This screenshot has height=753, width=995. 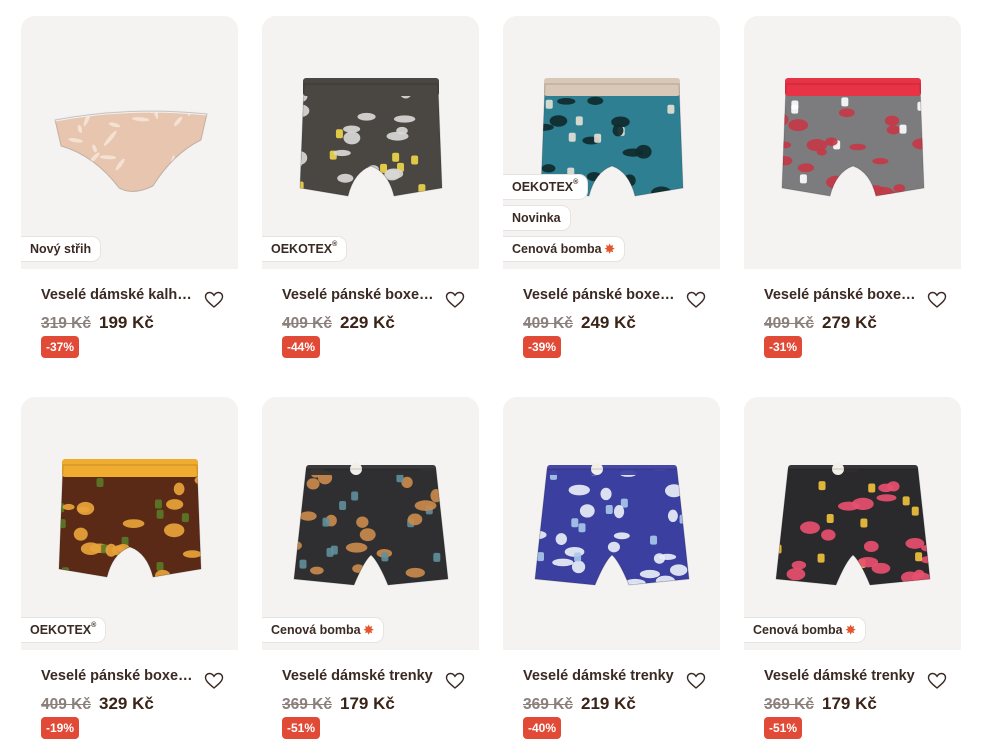 I want to click on product-title: Veselé dámské kalhotky, so click(x=118, y=295).